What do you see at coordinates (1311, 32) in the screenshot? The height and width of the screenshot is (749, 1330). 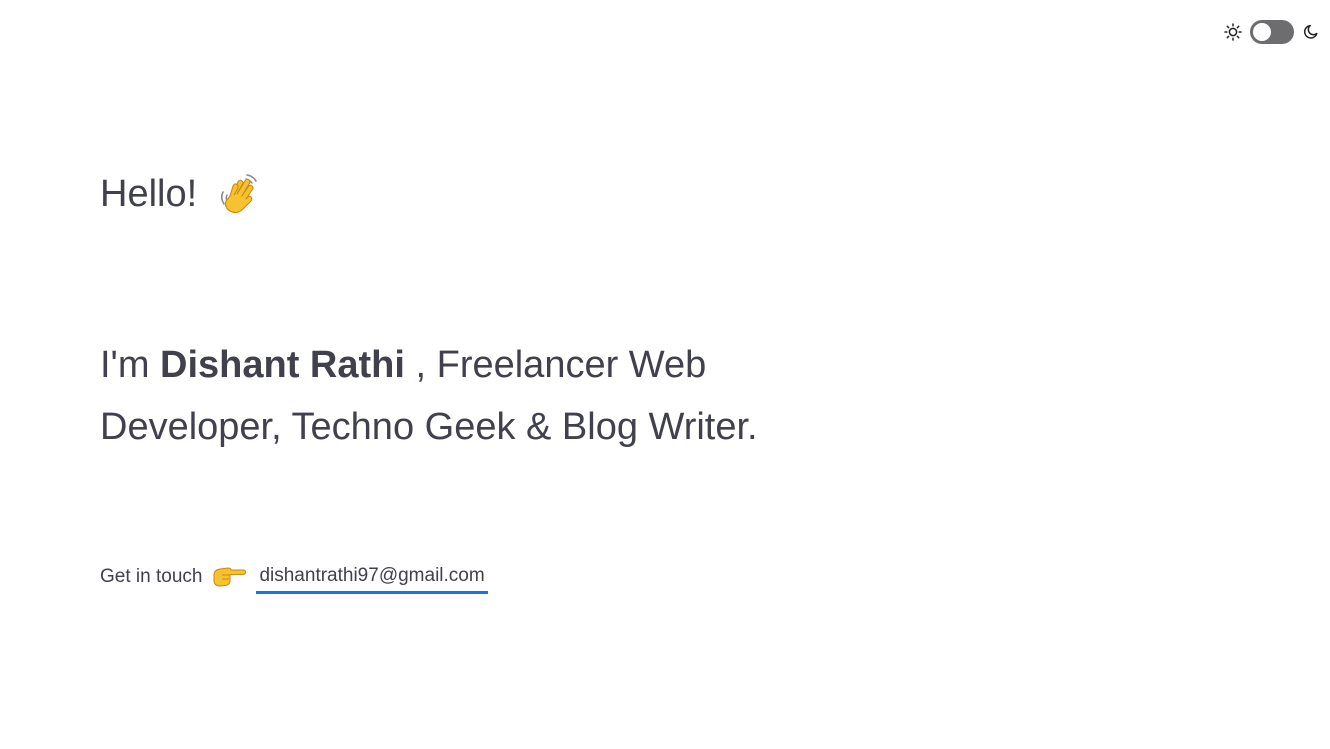 I see `moon-icon` at bounding box center [1311, 32].